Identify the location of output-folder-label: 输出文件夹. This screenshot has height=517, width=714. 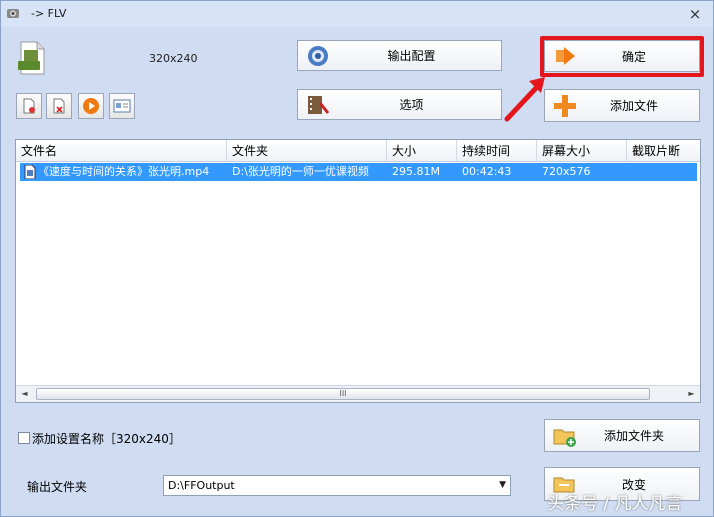
(57, 487).